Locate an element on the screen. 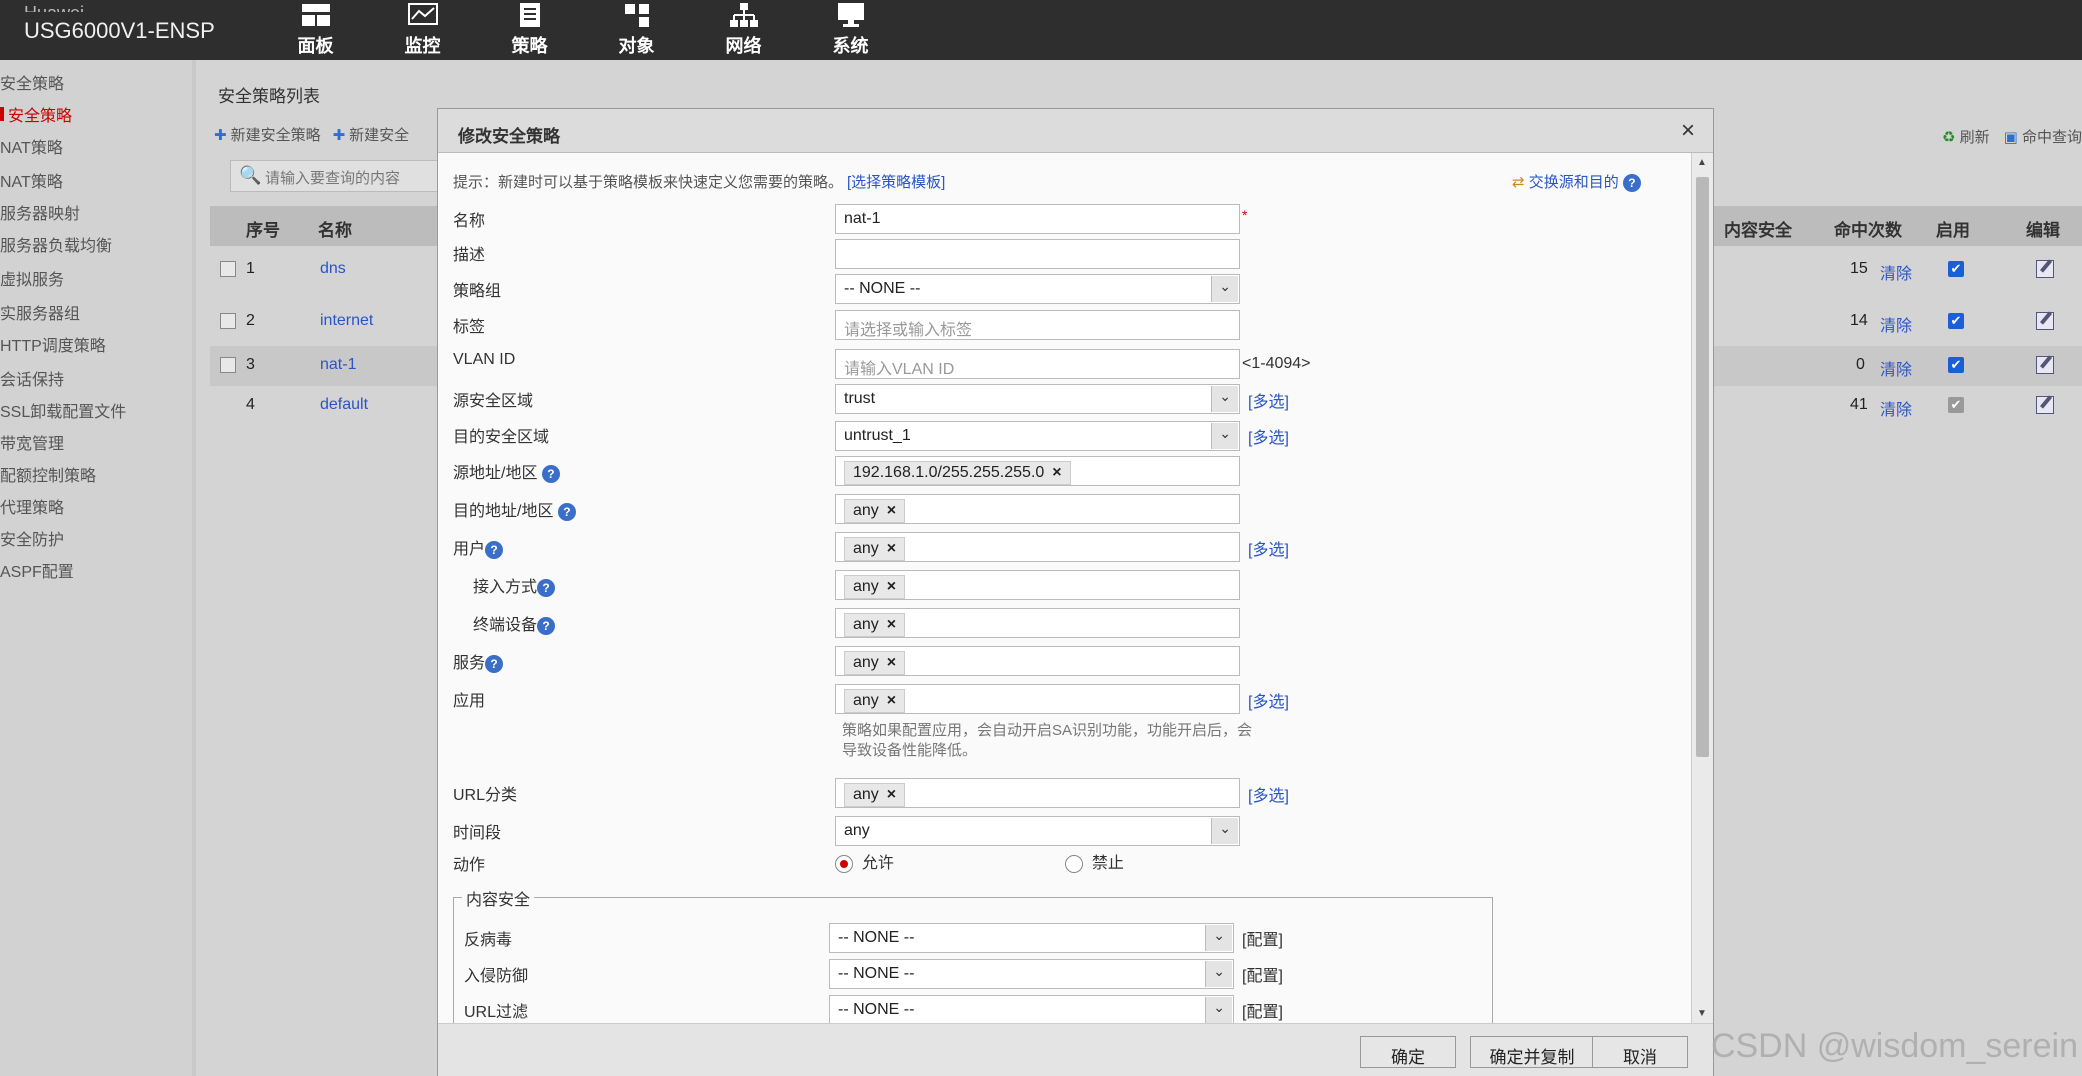 The image size is (2082, 1076). policy-group-select: -- NONE -- ⌄ is located at coordinates (1037, 289).